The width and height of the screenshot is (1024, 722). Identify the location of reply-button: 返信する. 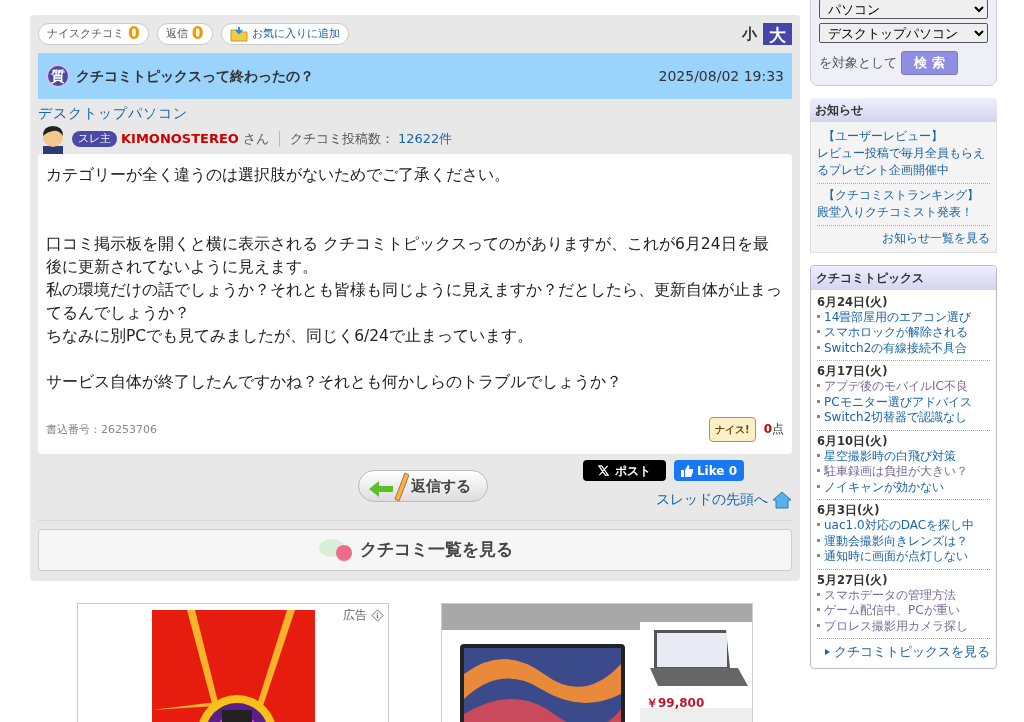
(423, 486).